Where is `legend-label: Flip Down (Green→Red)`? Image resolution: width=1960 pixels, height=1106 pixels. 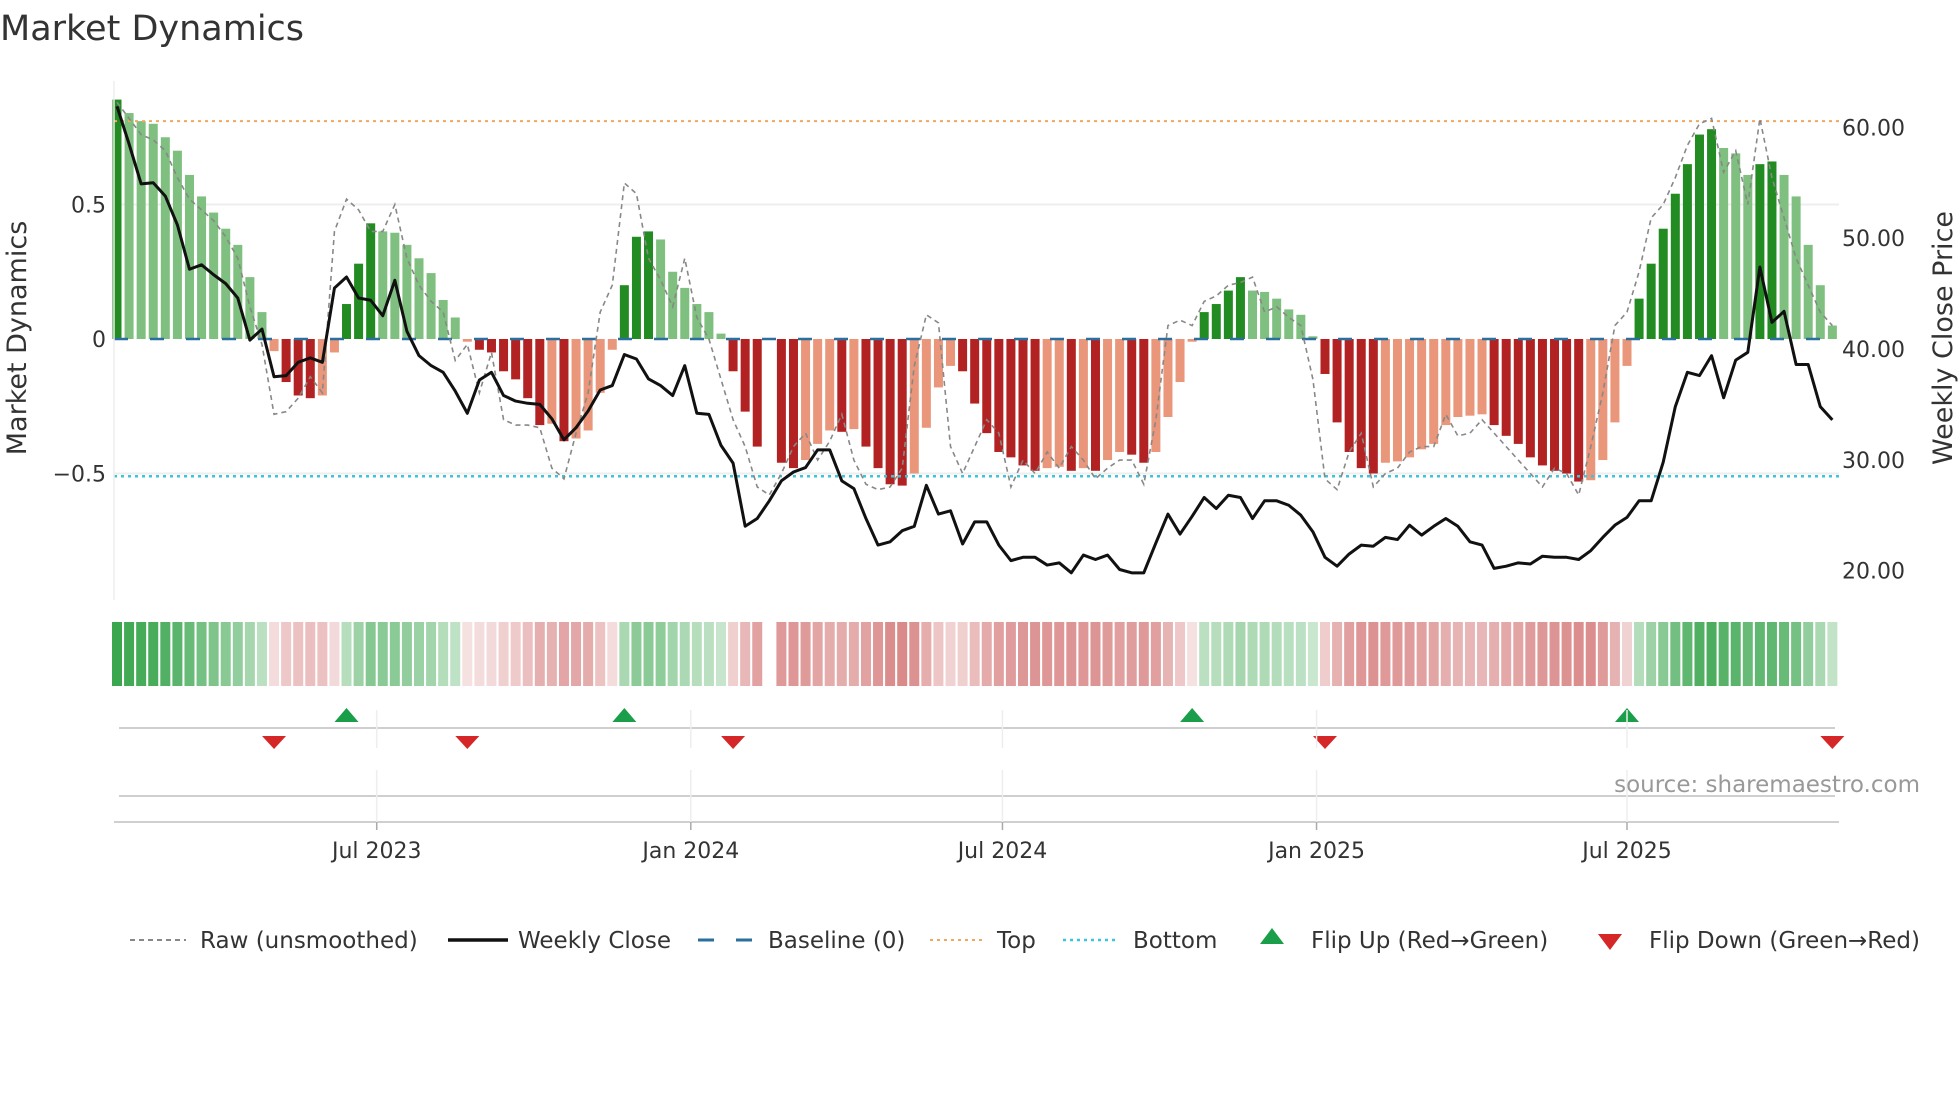 legend-label: Flip Down (Green→Red) is located at coordinates (1784, 941).